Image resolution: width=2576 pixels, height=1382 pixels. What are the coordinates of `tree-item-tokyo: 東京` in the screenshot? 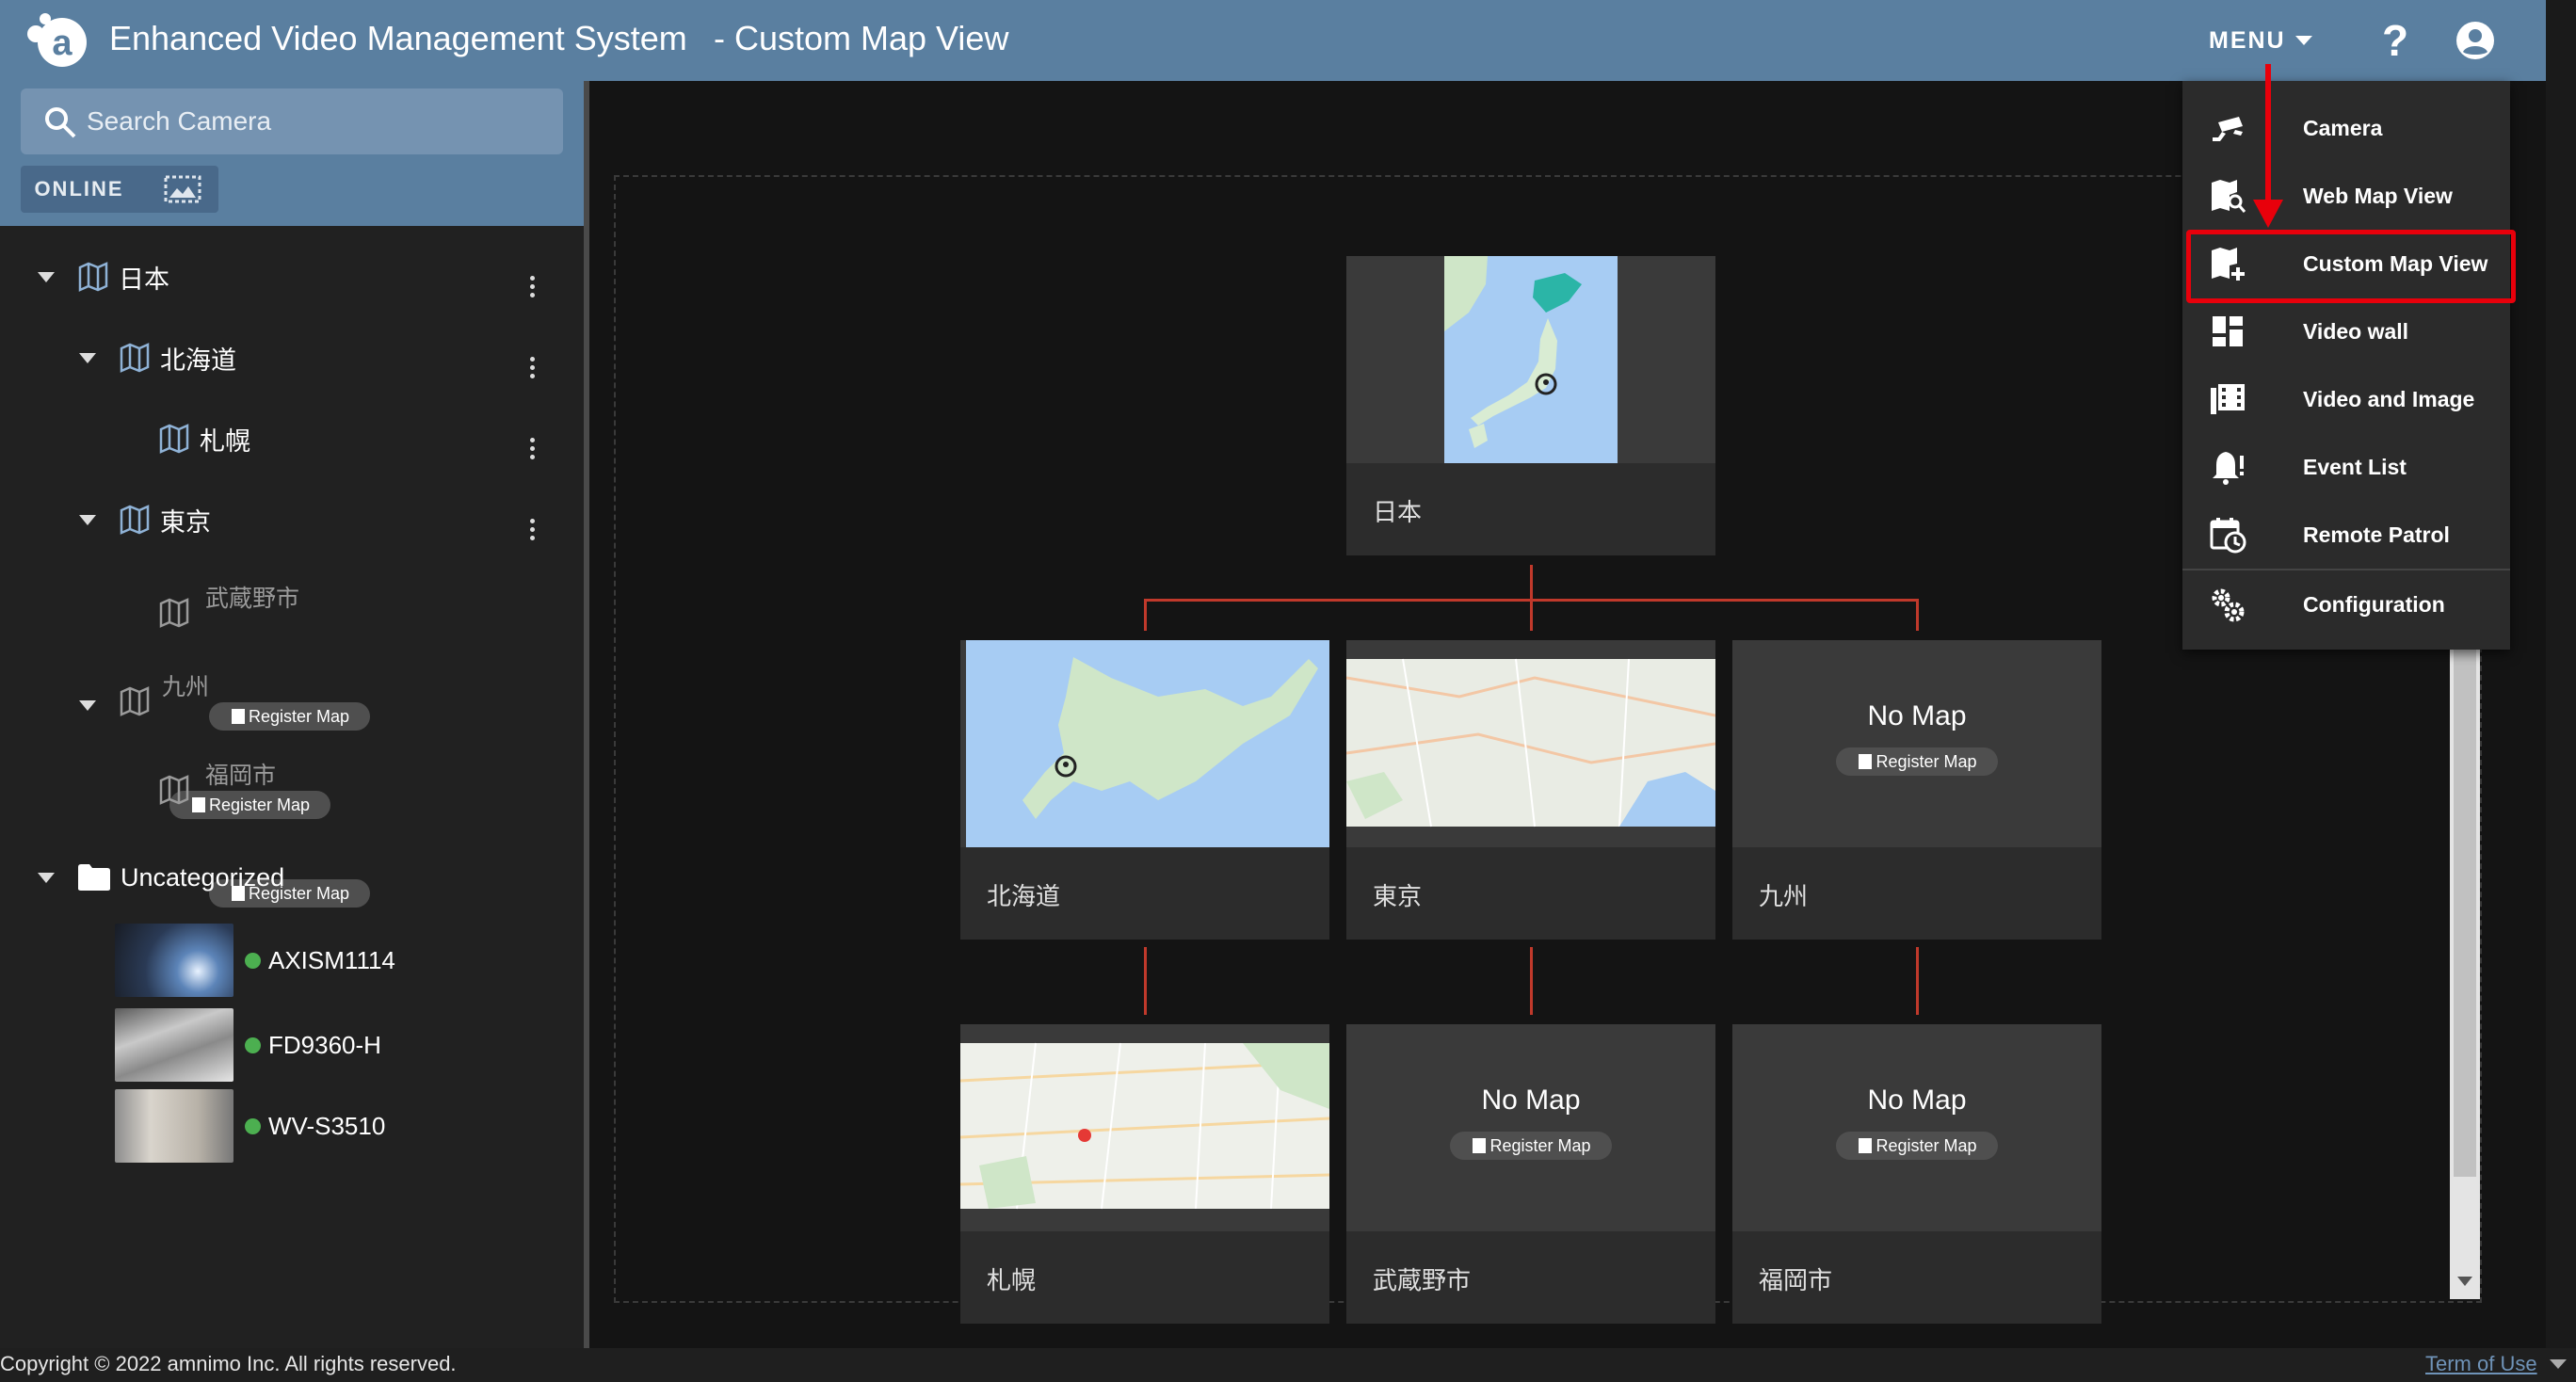 It's located at (145, 519).